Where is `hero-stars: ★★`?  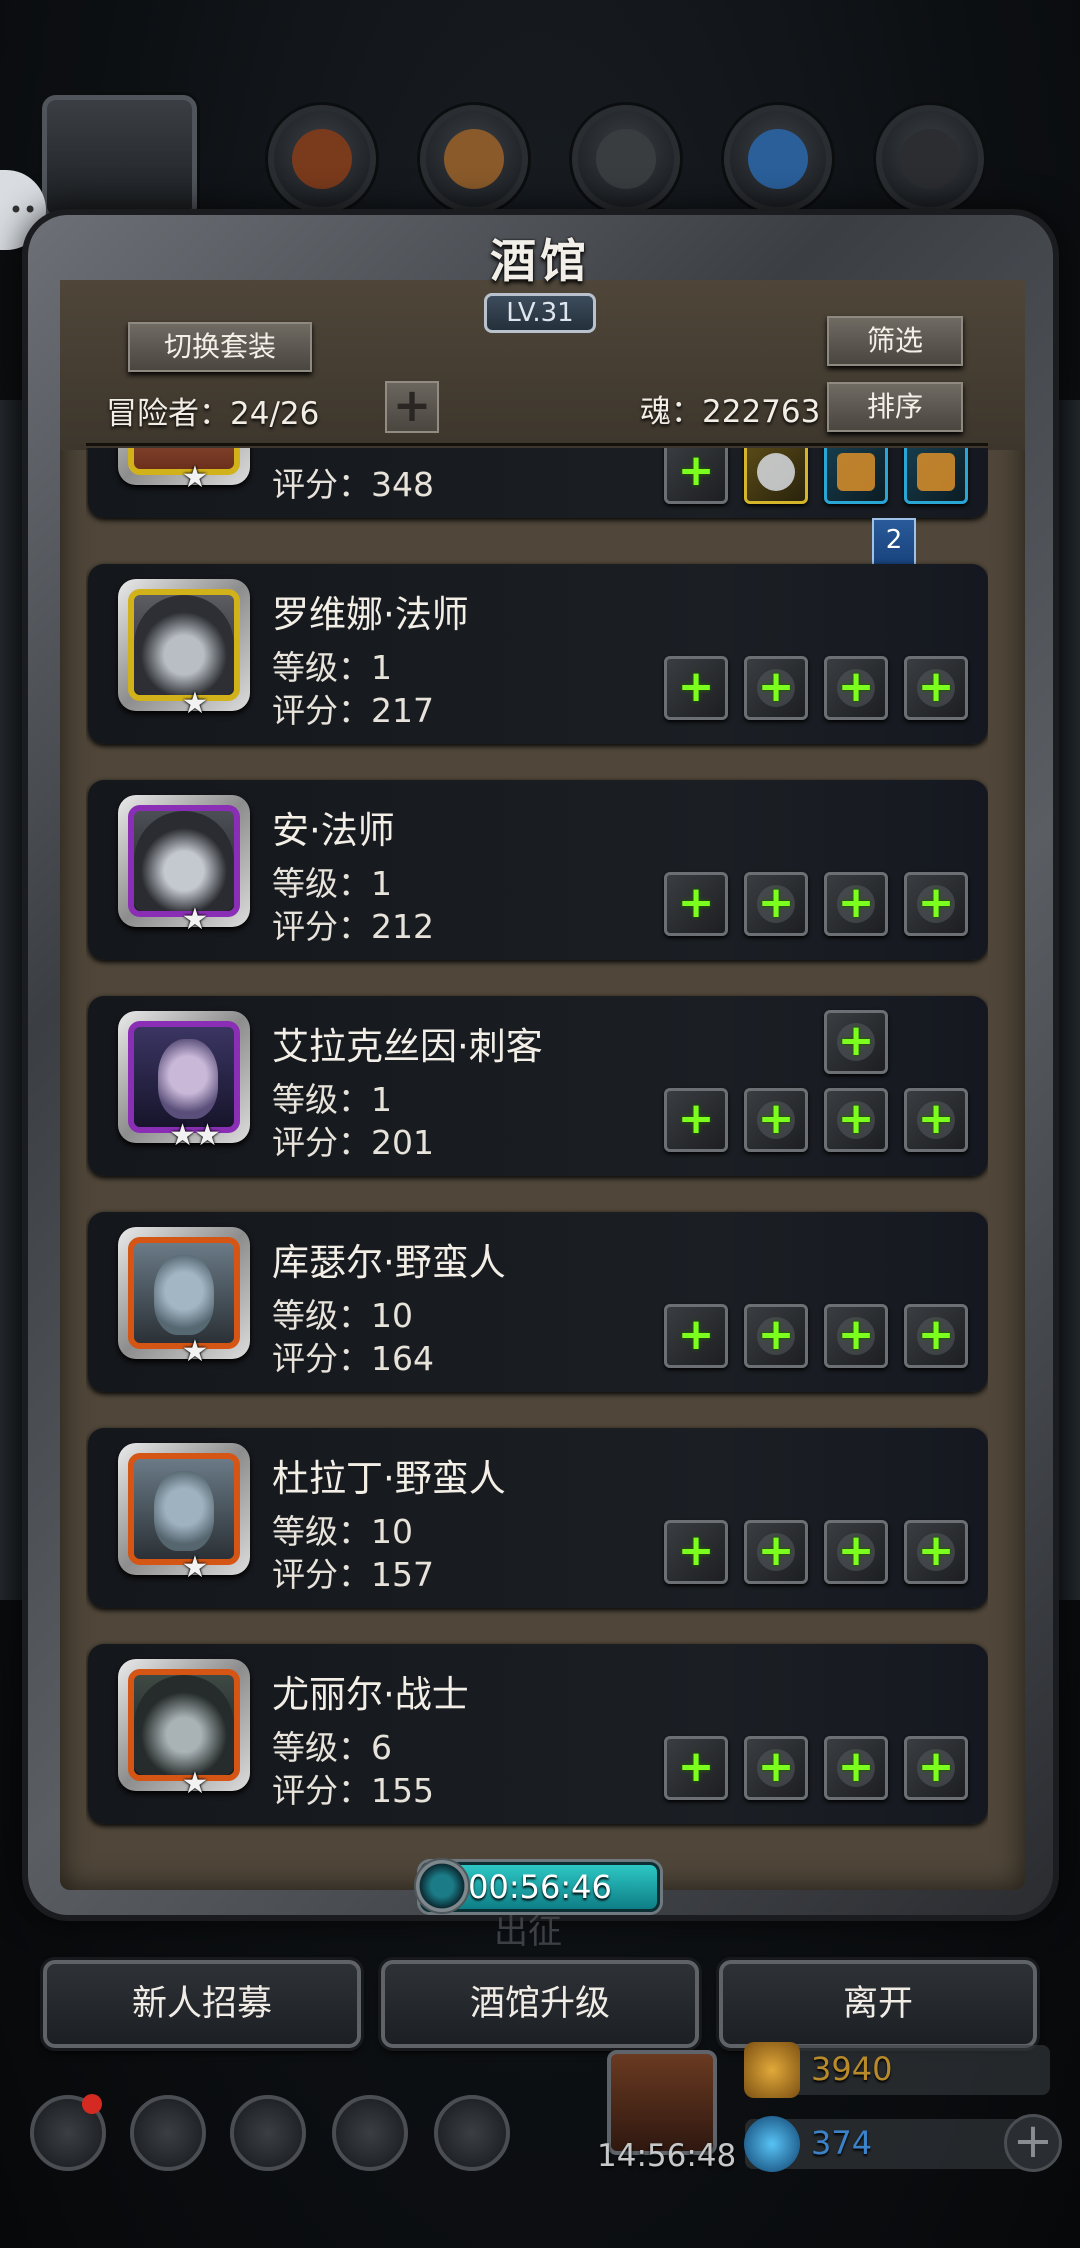 hero-stars: ★★ is located at coordinates (195, 1135).